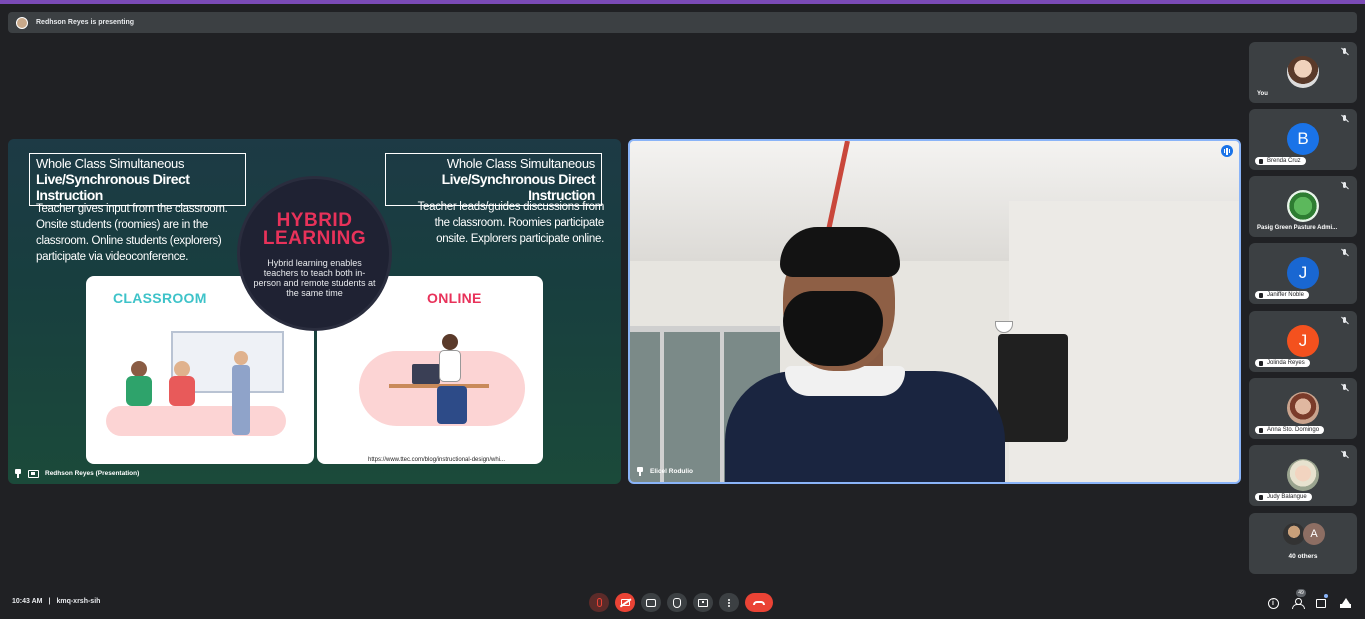 The width and height of the screenshot is (1365, 619). Describe the element at coordinates (1314, 534) in the screenshot. I see `avatar: A` at that location.